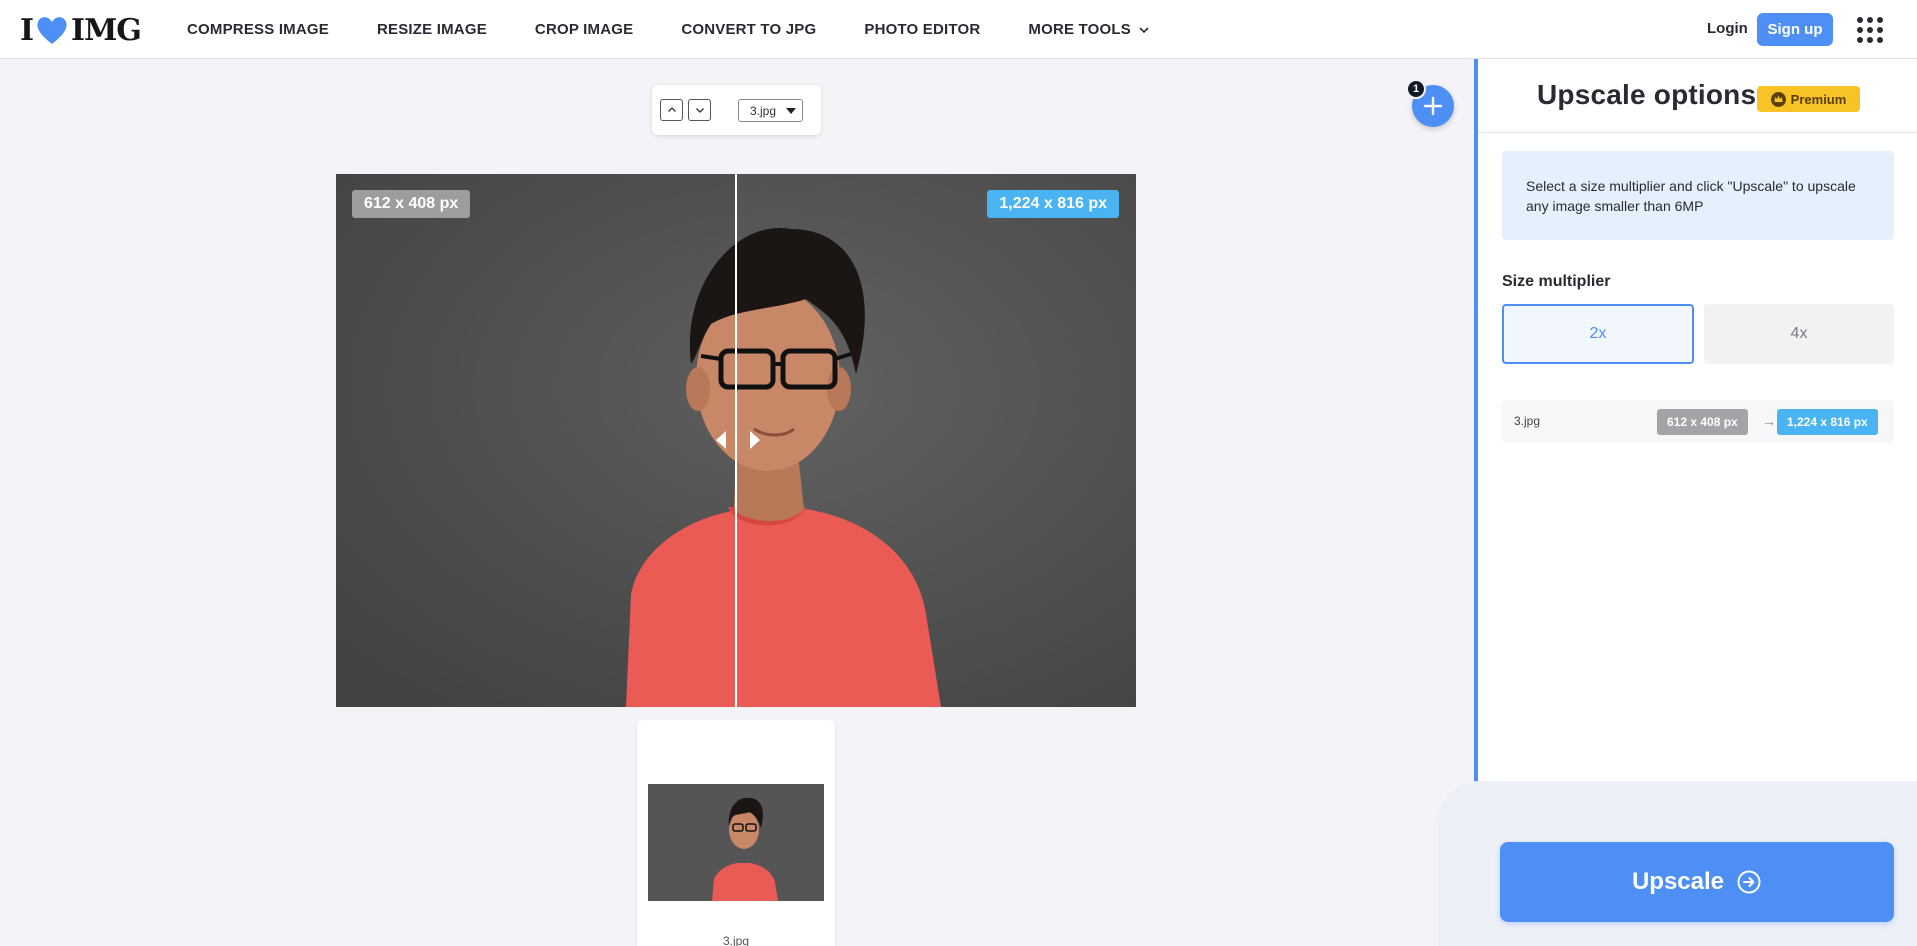  I want to click on thumbnail-filename: 3.jpg, so click(736, 940).